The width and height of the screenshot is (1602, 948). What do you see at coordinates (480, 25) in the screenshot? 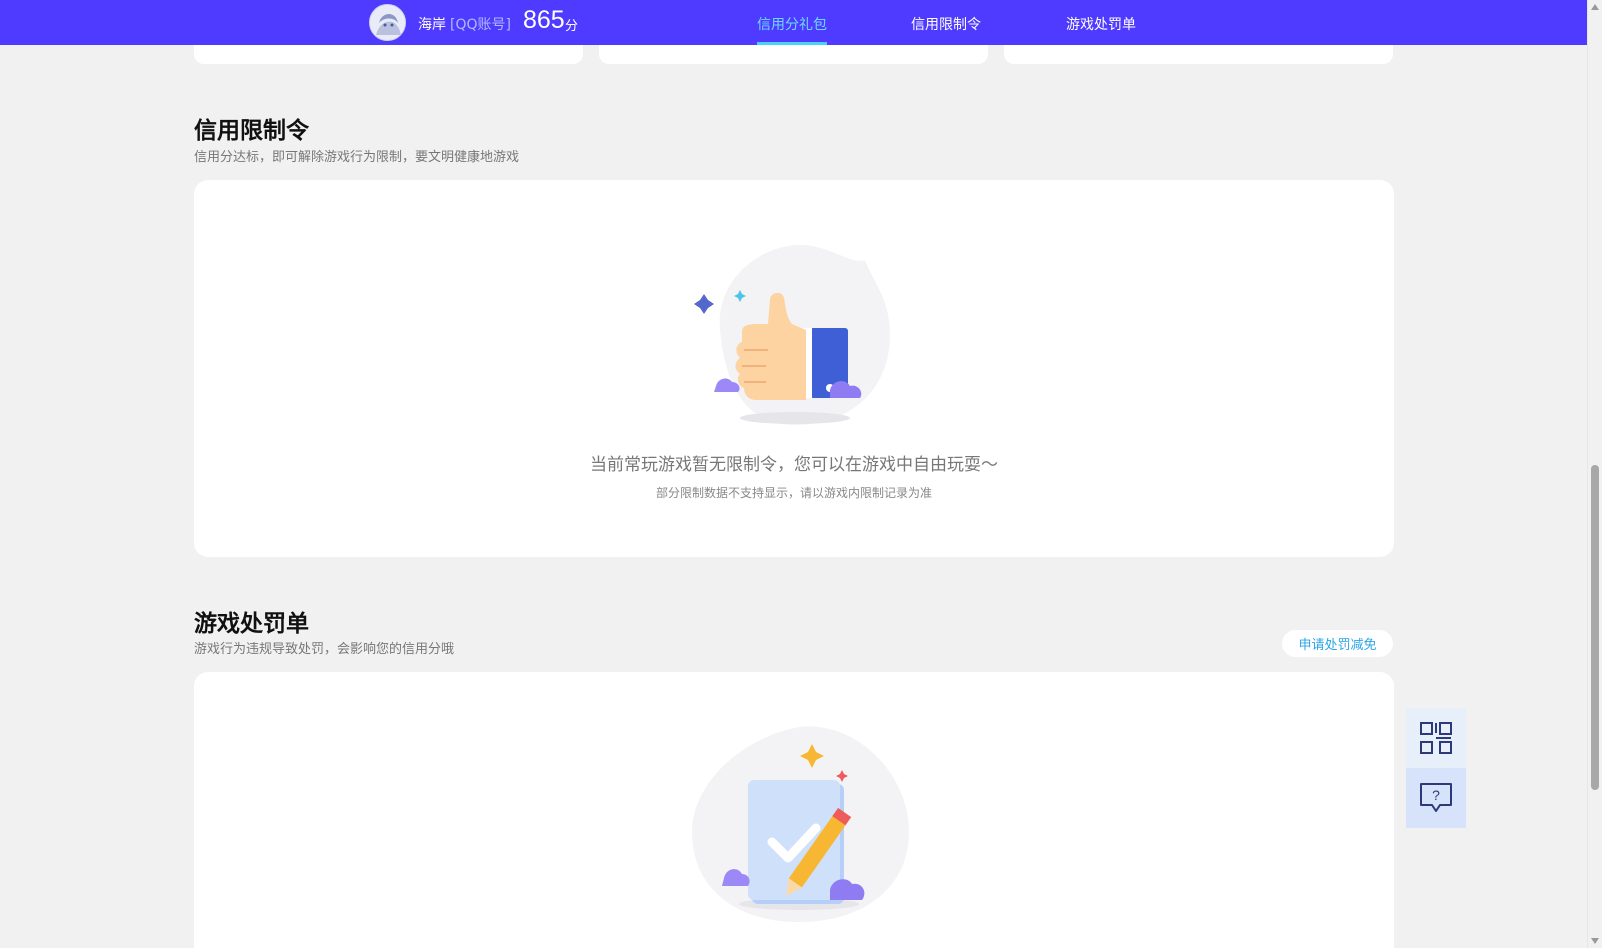
I see `account-type-label: [QQ账号]` at bounding box center [480, 25].